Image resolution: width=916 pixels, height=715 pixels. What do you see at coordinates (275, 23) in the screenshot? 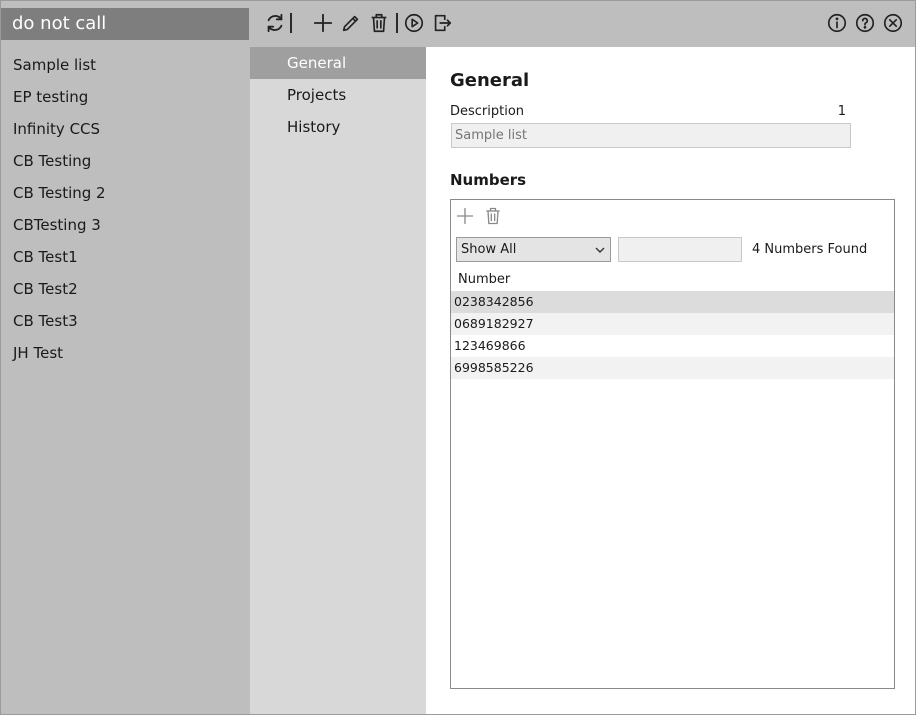
I see `refresh-icon` at bounding box center [275, 23].